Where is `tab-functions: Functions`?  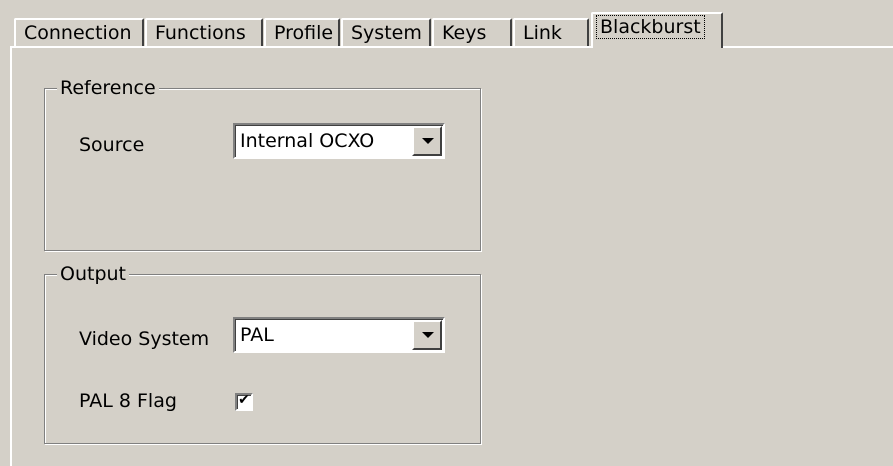 tab-functions: Functions is located at coordinates (204, 32).